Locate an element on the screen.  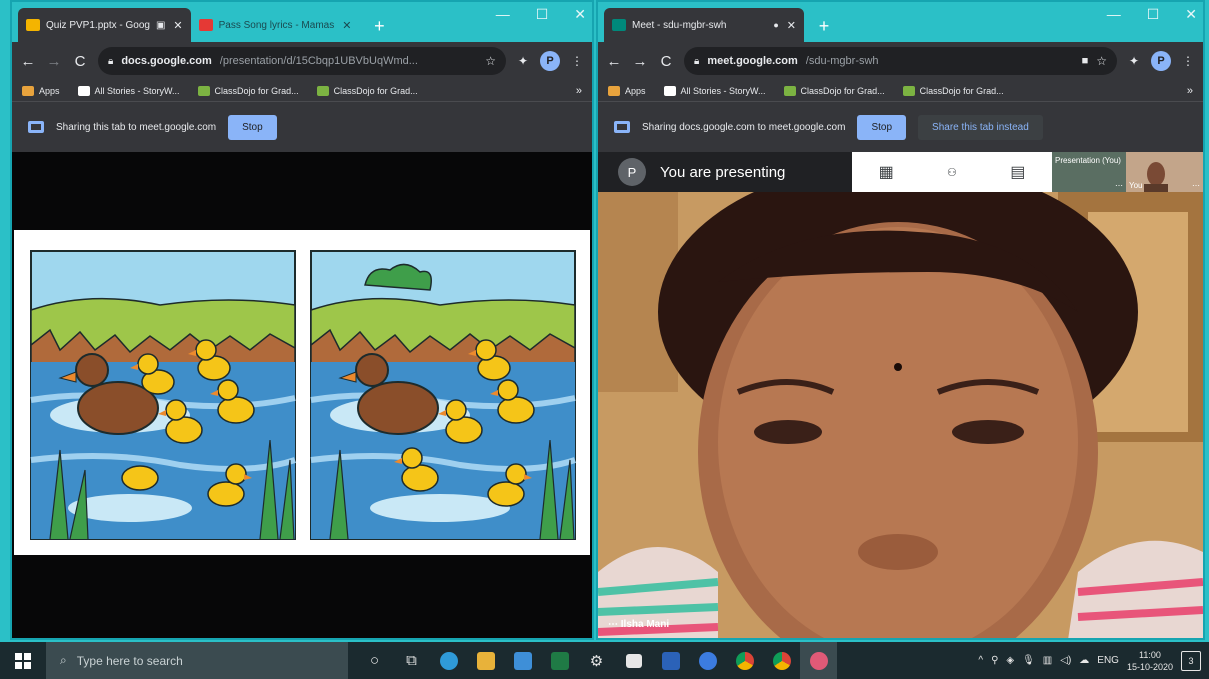
sharing-info-bar: Sharing this tab to meet.google.com Stop is located at coordinates (302, 127).